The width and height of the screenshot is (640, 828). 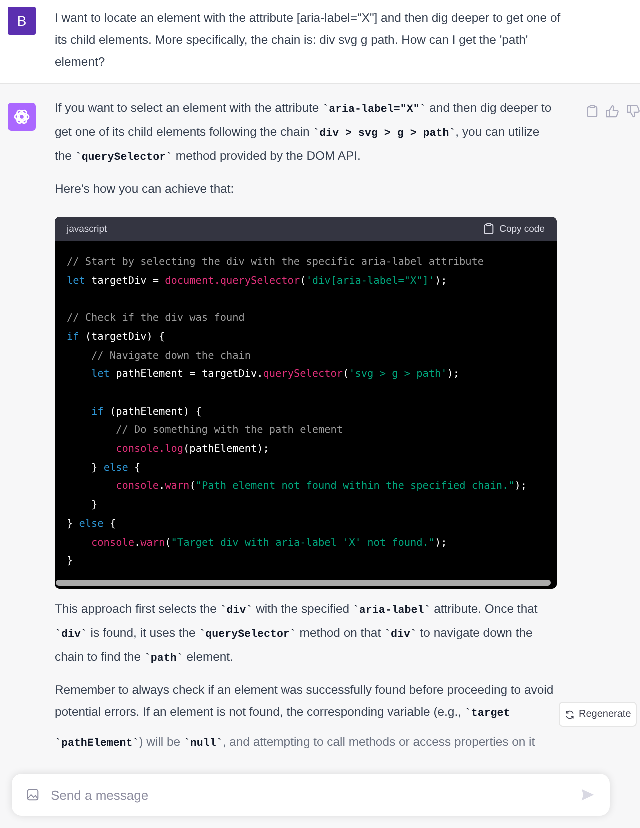 I want to click on user-avatar: B, so click(x=22, y=21).